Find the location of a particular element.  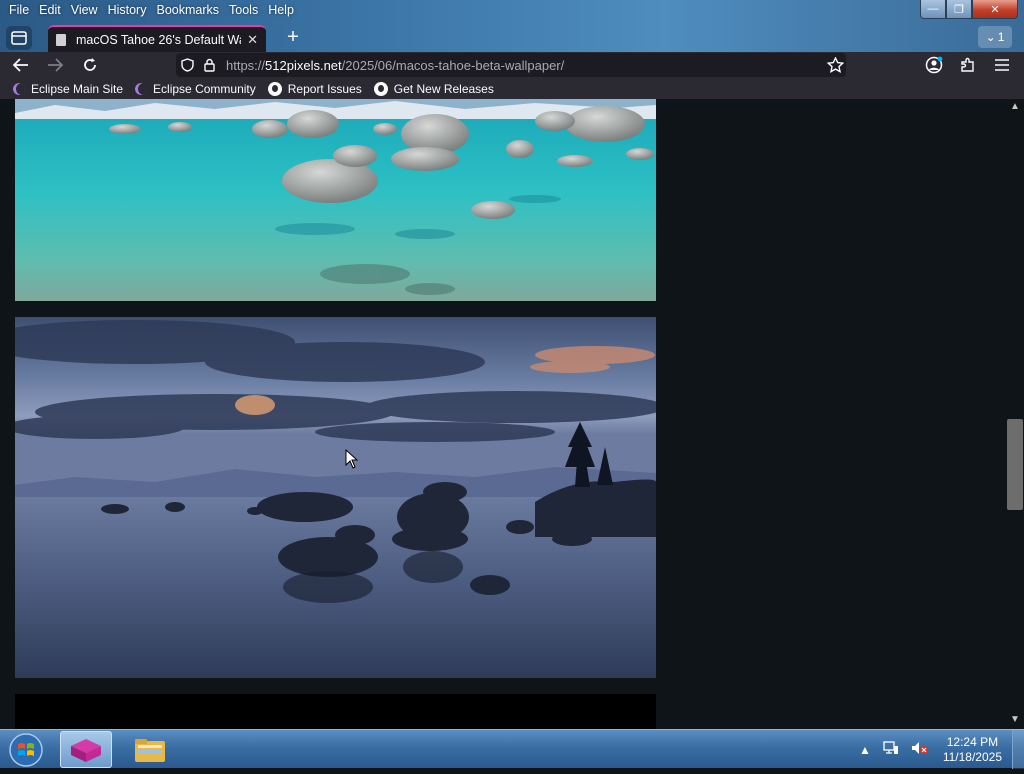

tab-active: macOS Tahoe 26's Default Wallp ✕ is located at coordinates (157, 38).